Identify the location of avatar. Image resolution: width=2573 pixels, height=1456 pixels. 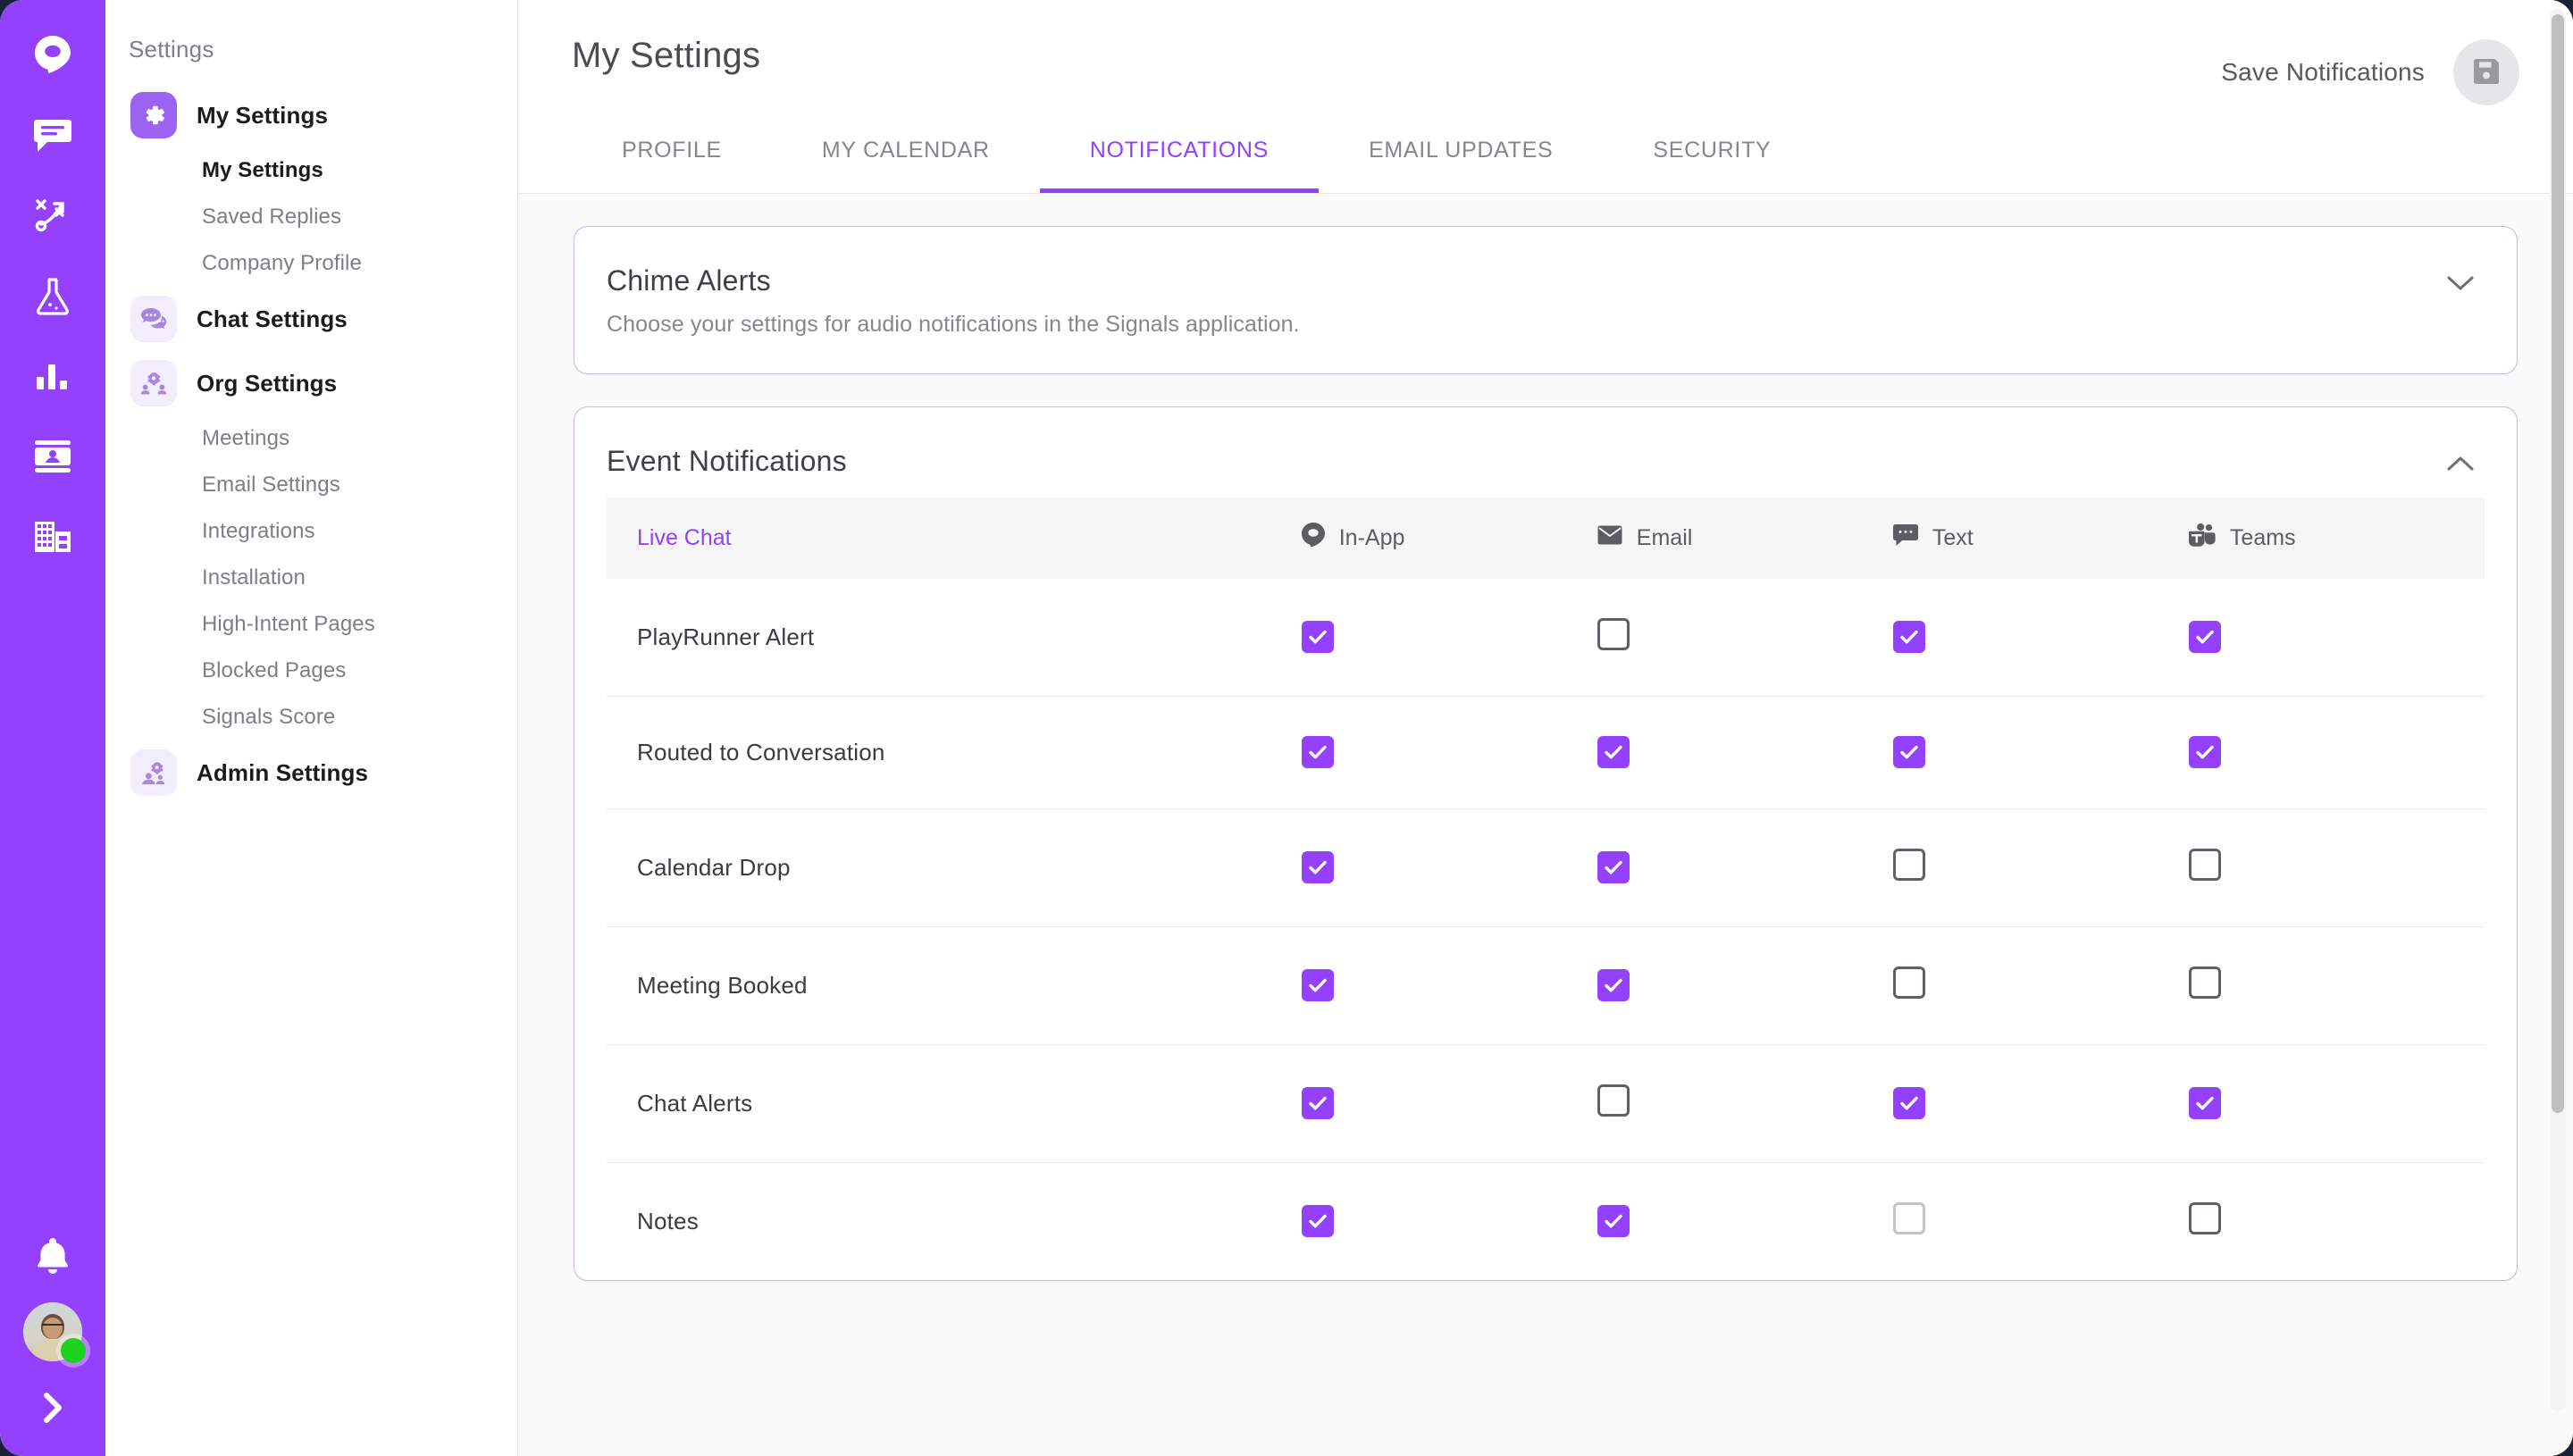
(54, 1332).